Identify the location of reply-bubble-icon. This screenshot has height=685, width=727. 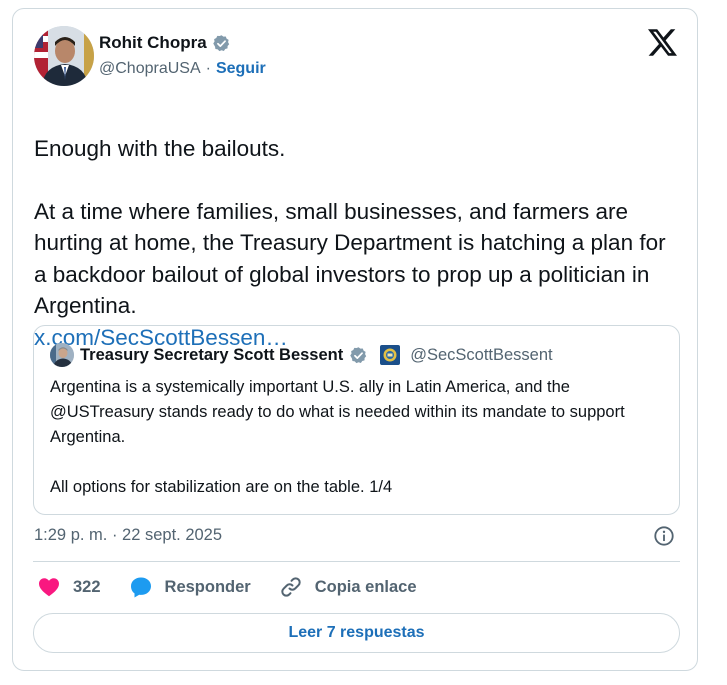
(140, 587).